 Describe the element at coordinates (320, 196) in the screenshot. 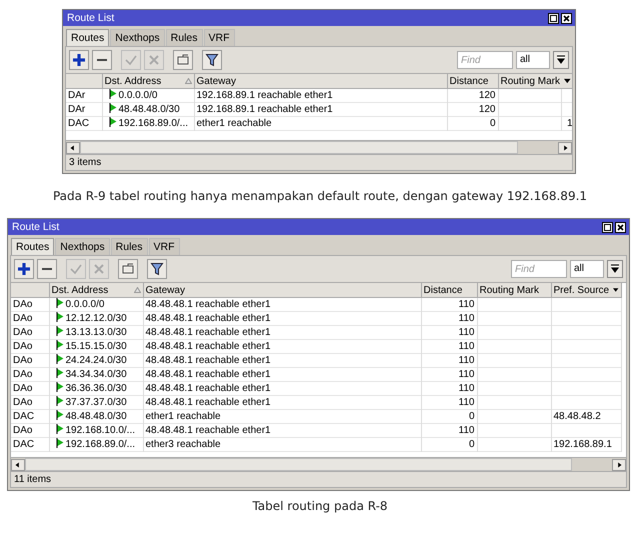

I see `caption: Pada R-9 tabel routing hanya menampakan default route, dengan gateway 192.168.89.1` at that location.